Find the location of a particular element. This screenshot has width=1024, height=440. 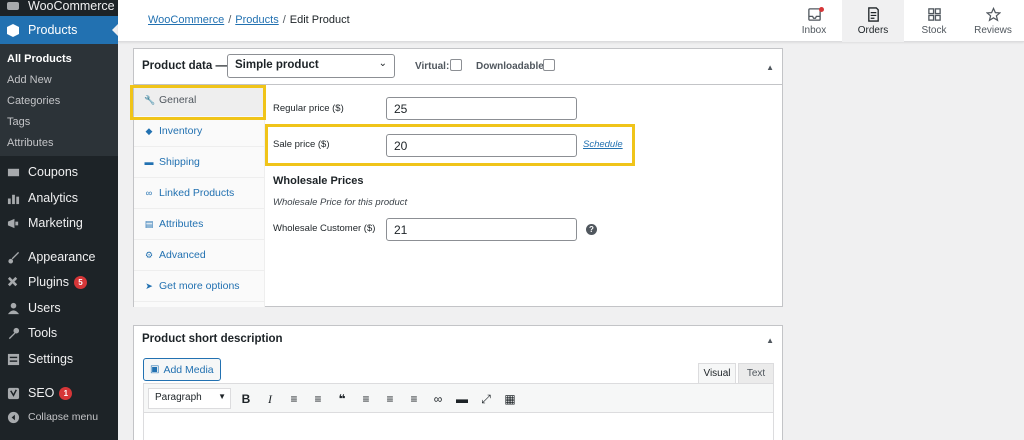

virtual-label: Virtual: is located at coordinates (432, 66).